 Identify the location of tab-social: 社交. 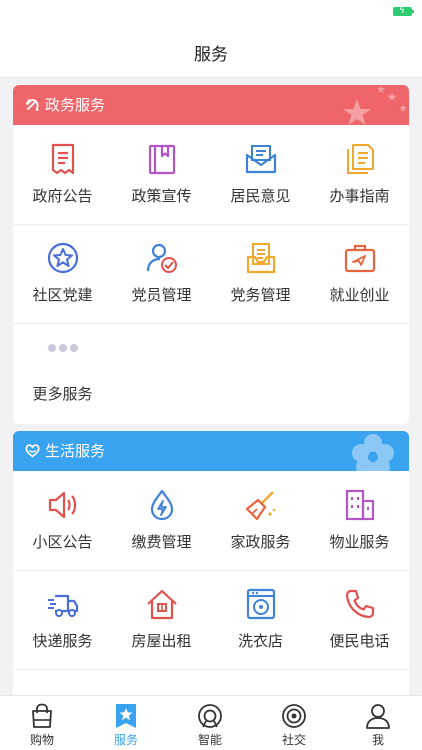
(294, 723).